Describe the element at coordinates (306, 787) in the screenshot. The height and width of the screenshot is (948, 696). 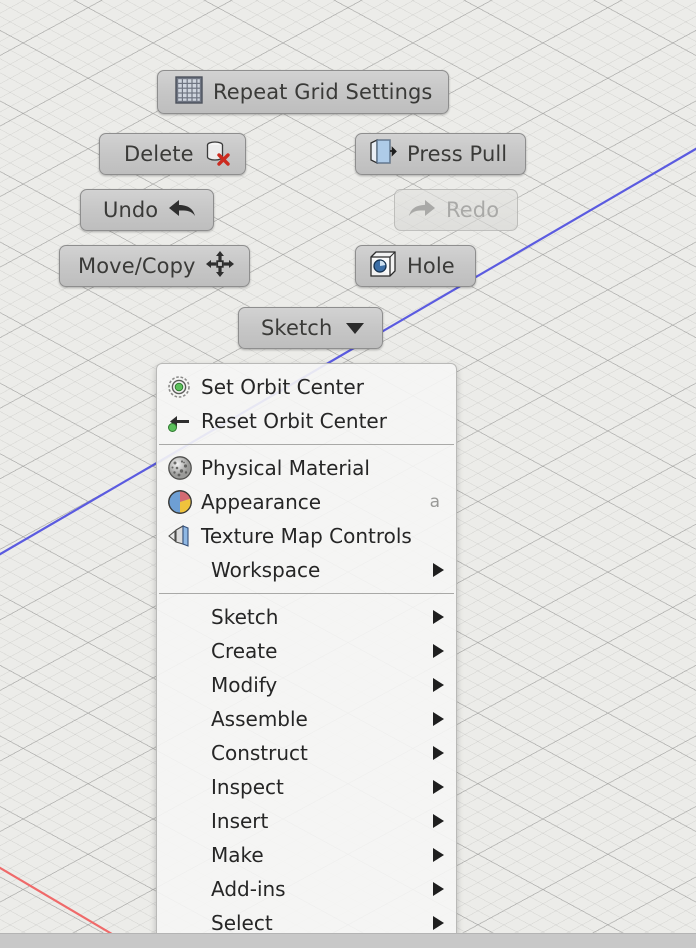
I see `menu-item-inspect: Inspect` at that location.